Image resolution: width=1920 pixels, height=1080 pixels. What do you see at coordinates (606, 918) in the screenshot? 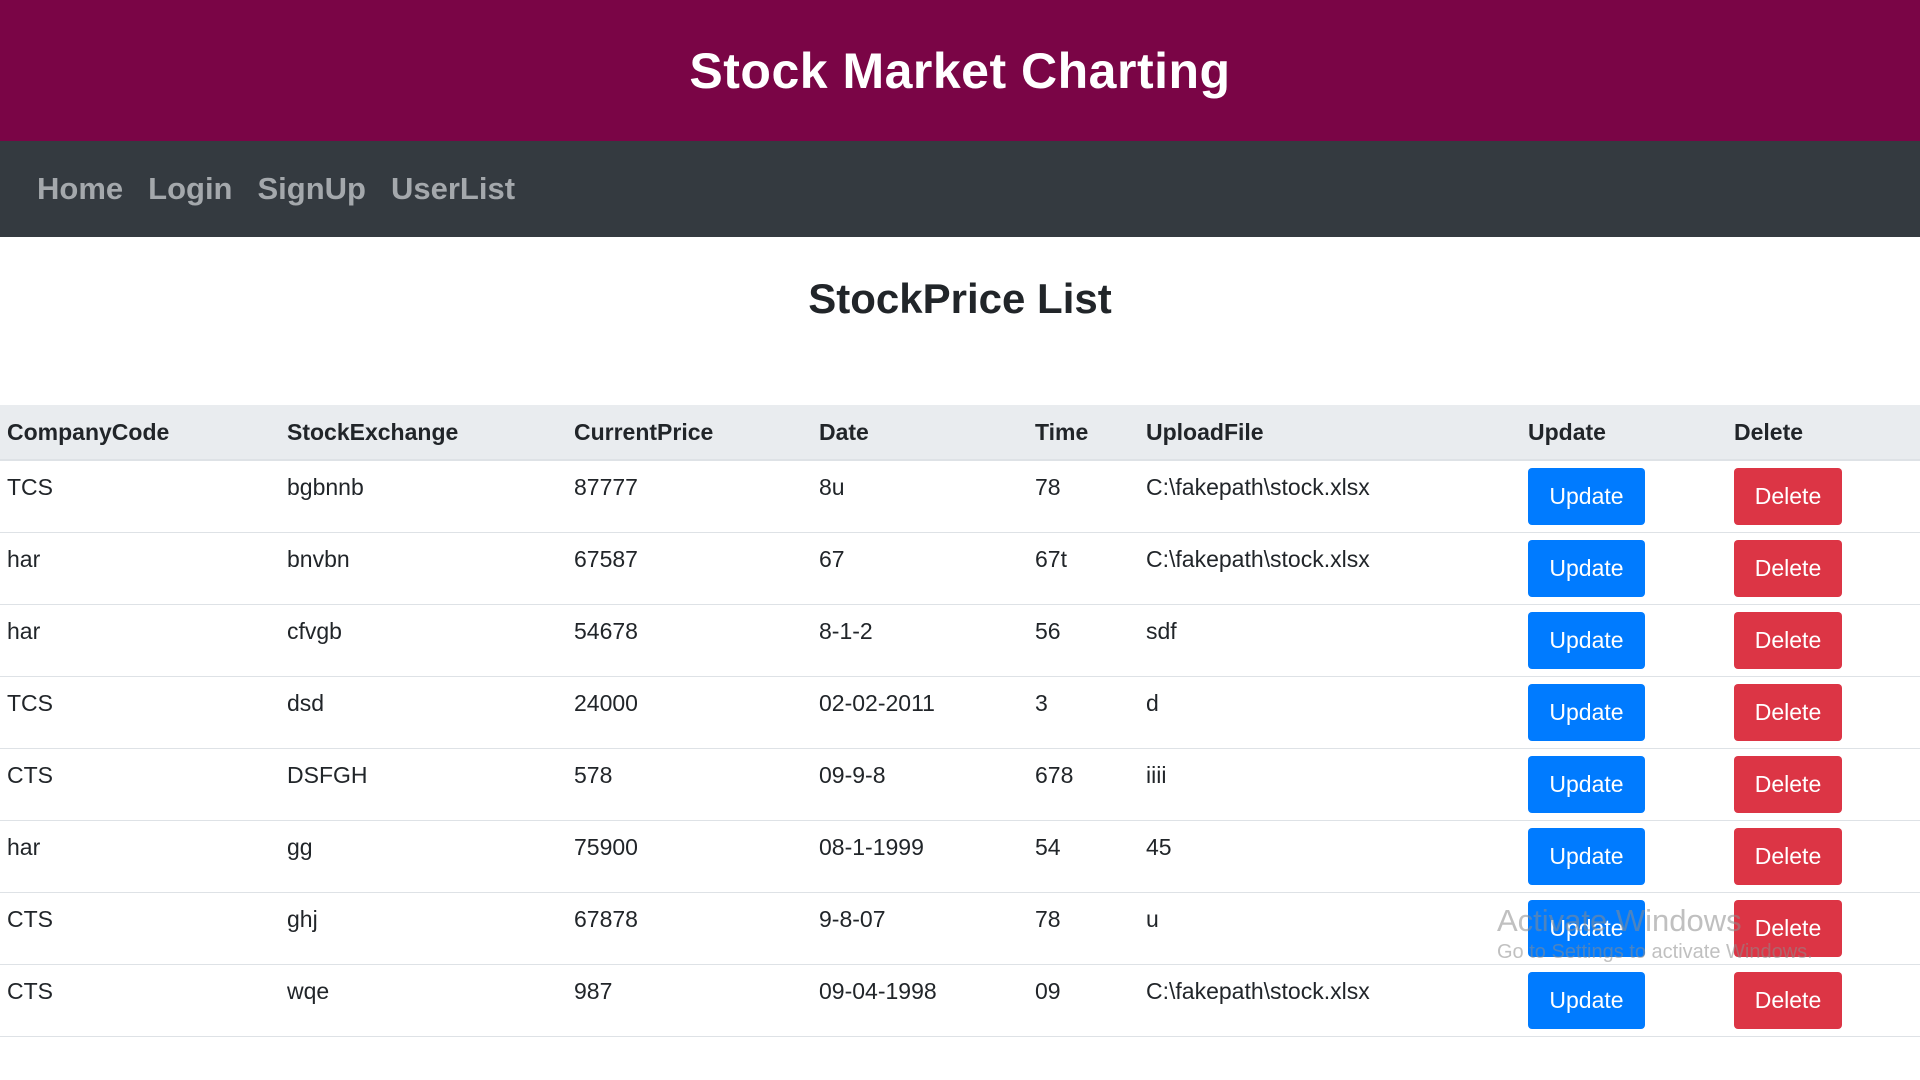
I see `cell-currentprice: 67878` at bounding box center [606, 918].